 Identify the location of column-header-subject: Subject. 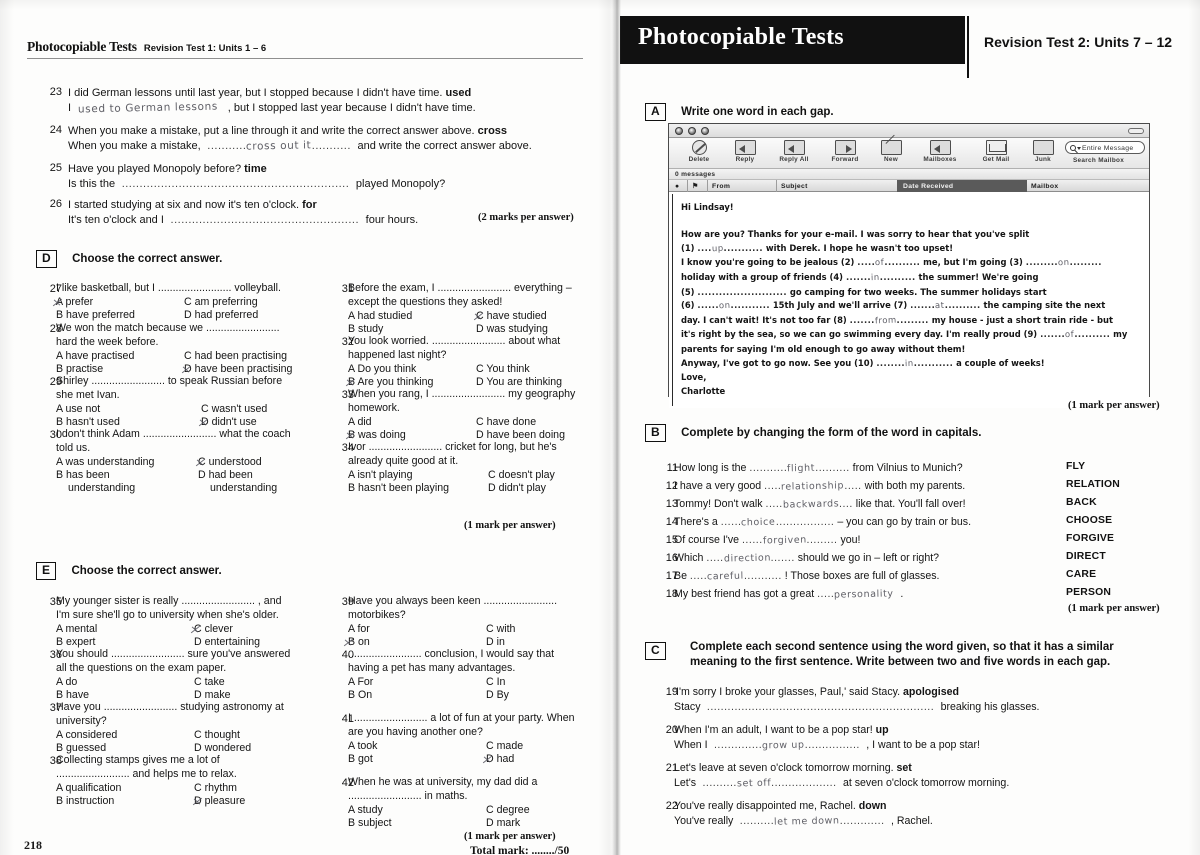
(794, 186).